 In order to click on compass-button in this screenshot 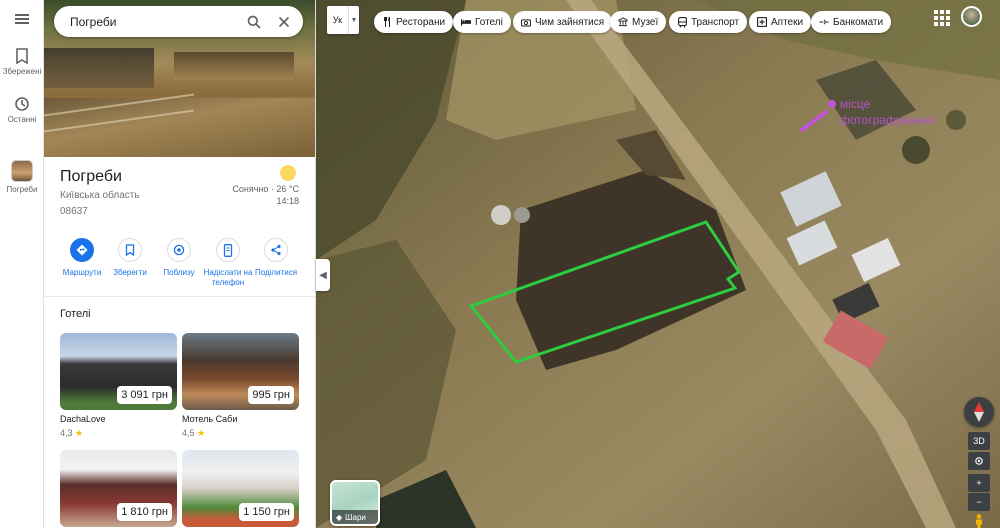, I will do `click(979, 412)`.